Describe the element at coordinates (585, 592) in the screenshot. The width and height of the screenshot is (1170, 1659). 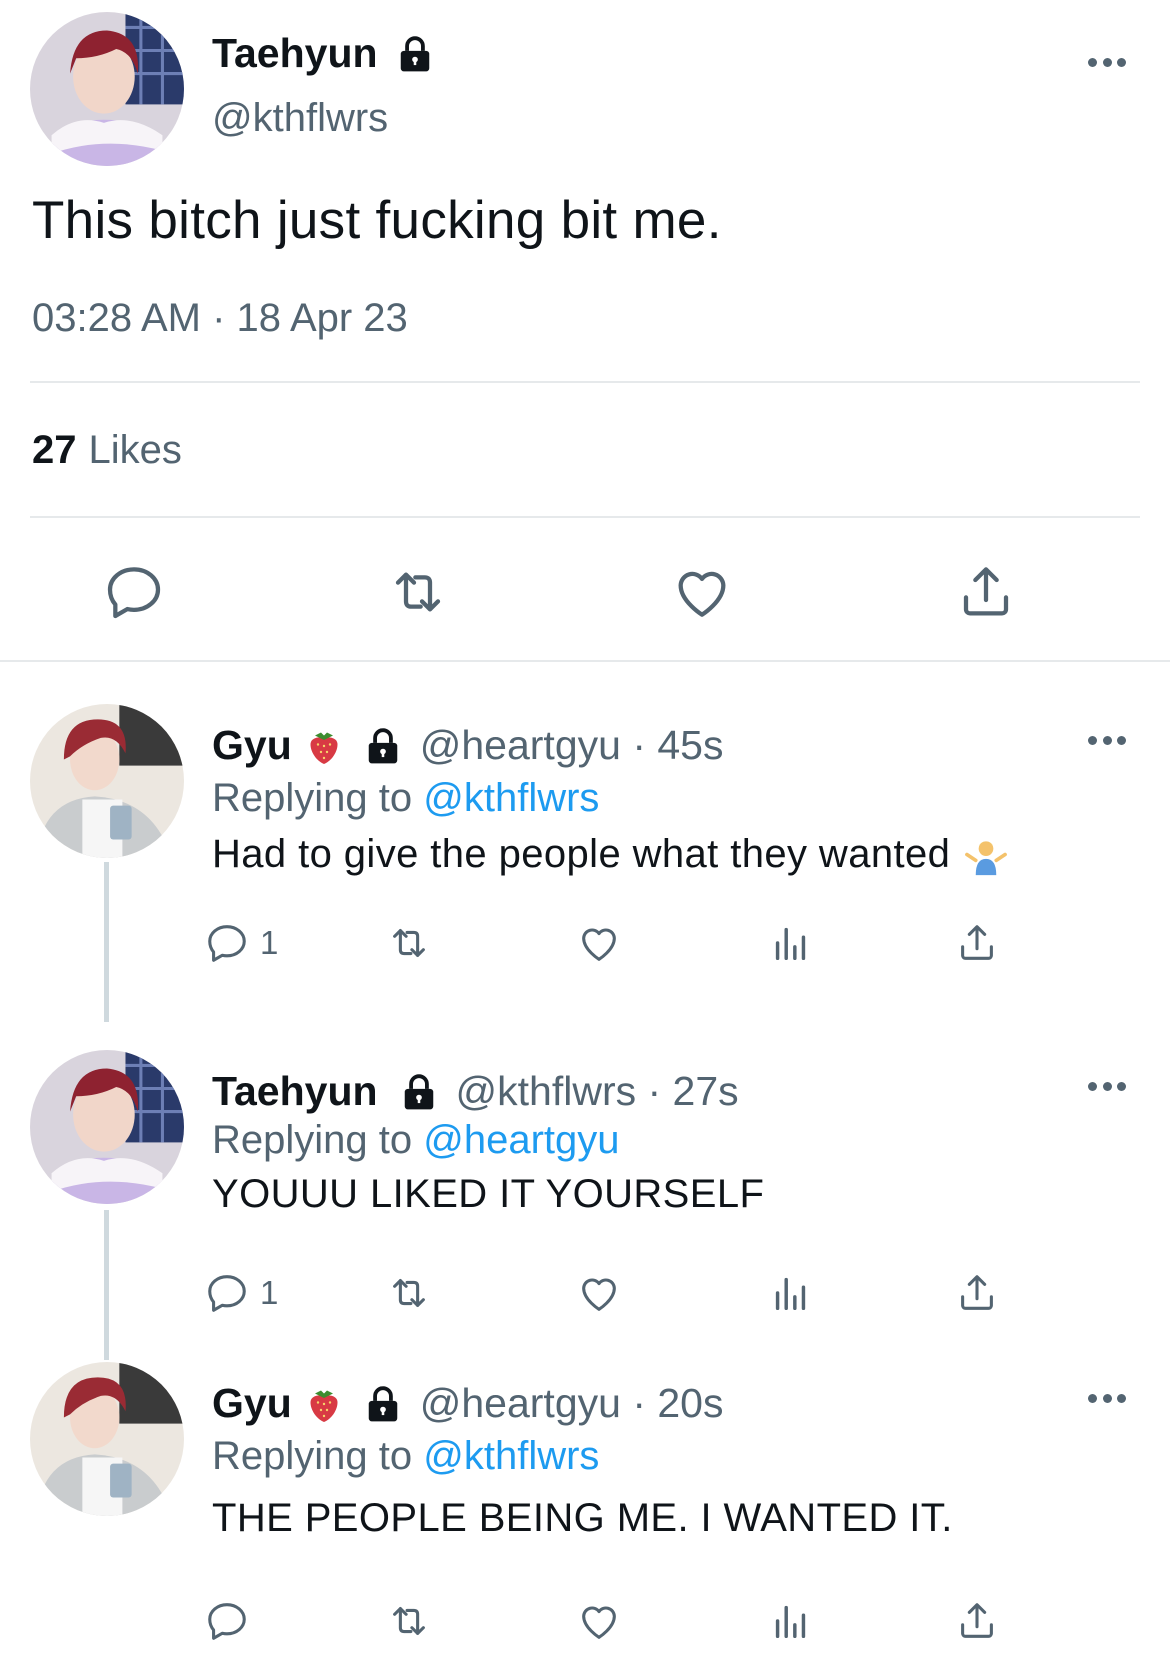
I see `tweet-actions` at that location.